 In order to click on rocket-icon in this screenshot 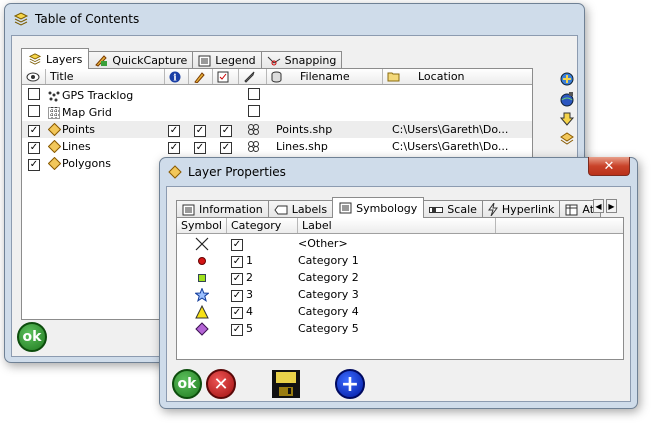, I will do `click(249, 77)`.